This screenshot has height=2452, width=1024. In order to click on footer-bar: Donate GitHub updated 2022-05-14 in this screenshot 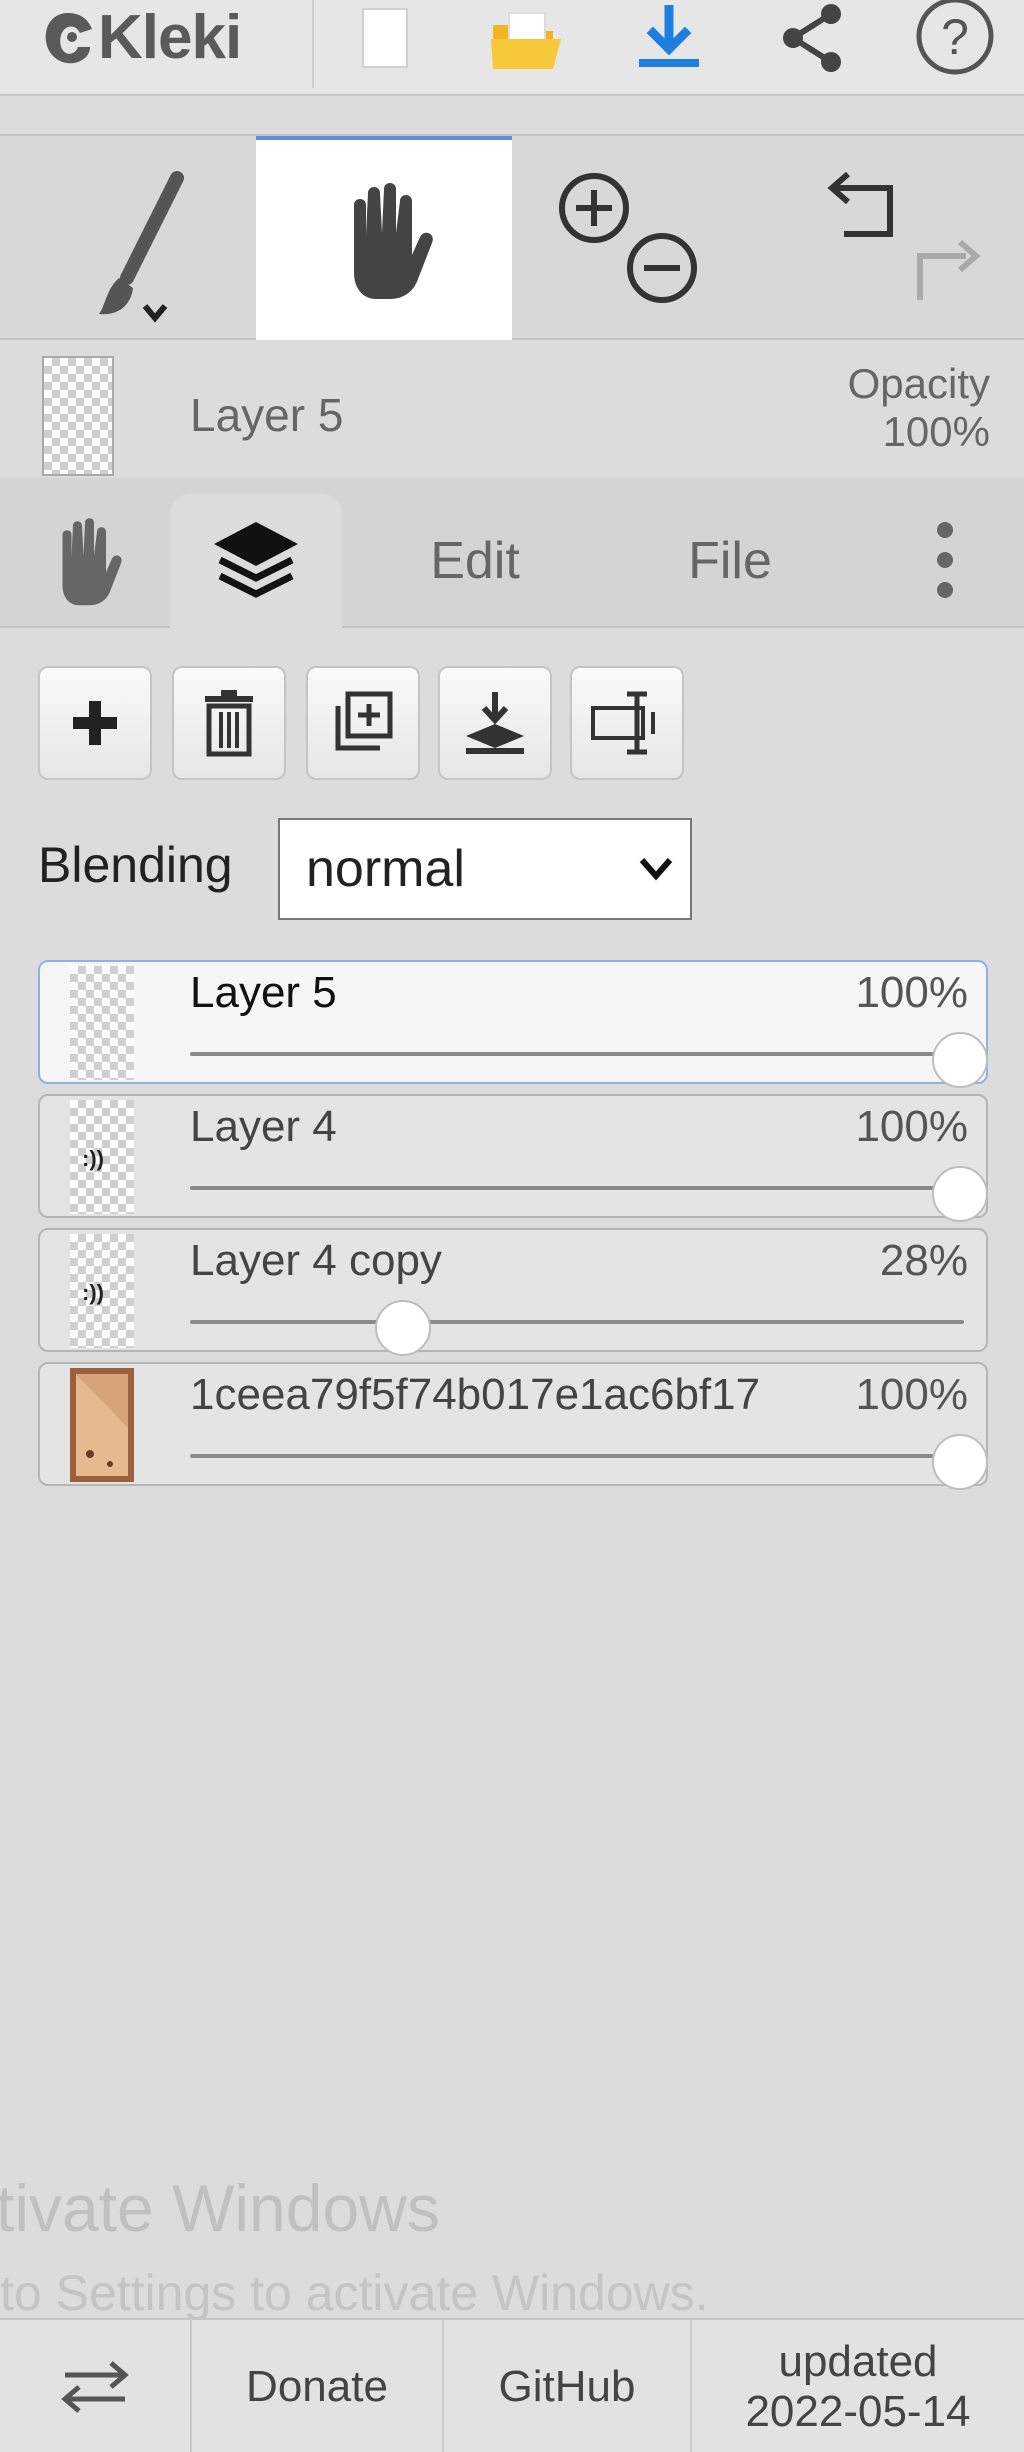, I will do `click(512, 2385)`.